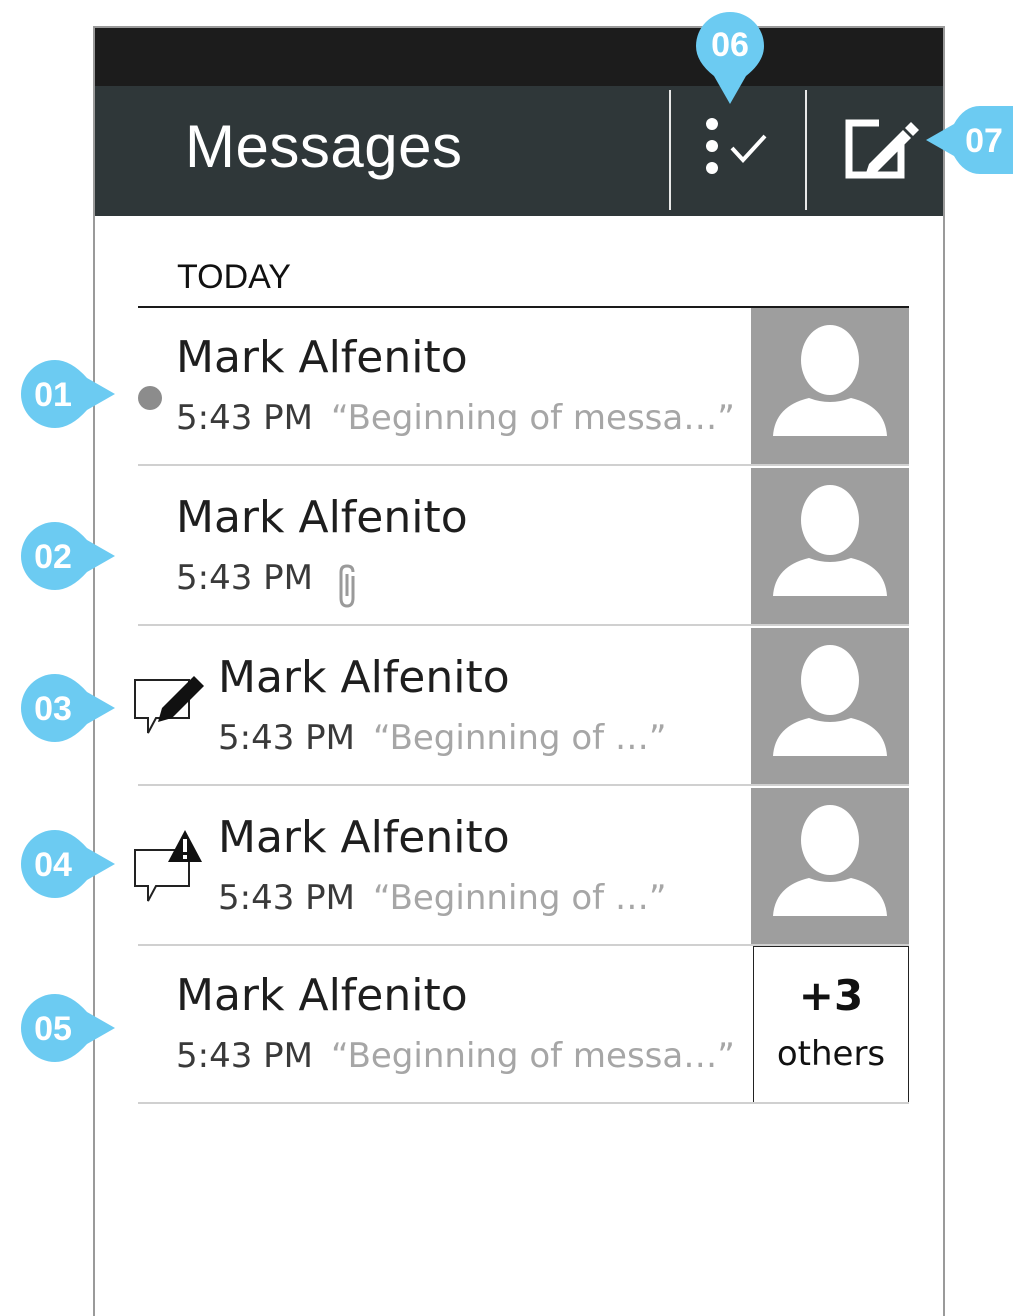 This screenshot has height=1316, width=1013. I want to click on callout-label: 01, so click(53, 395).